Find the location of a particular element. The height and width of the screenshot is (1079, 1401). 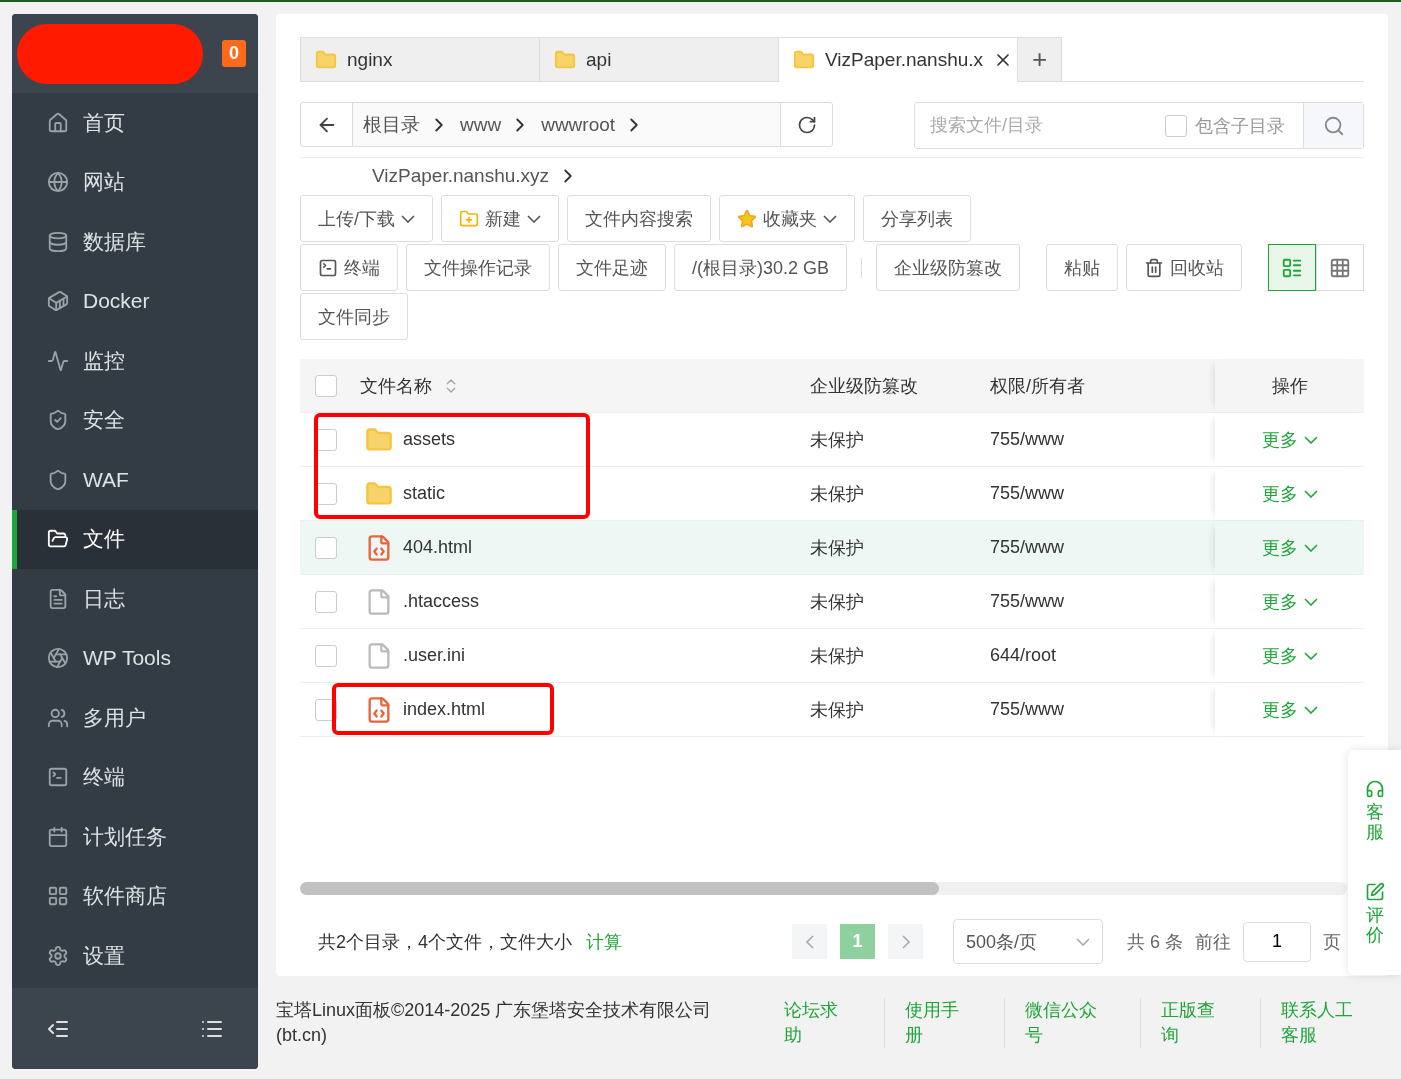

file-row: .user.ini 未保护 644/root 更多 is located at coordinates (832, 656).